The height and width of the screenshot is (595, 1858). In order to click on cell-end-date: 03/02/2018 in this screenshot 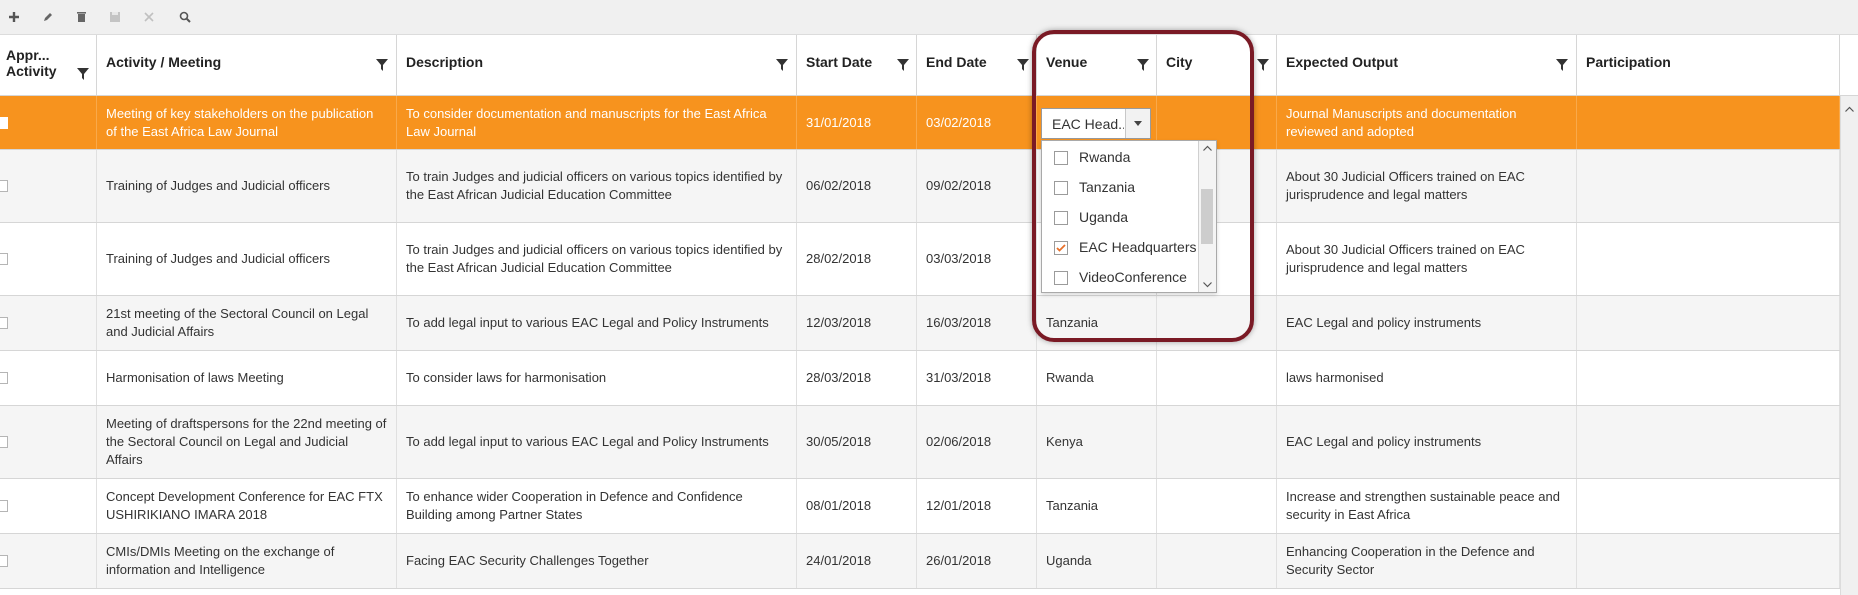, I will do `click(977, 122)`.